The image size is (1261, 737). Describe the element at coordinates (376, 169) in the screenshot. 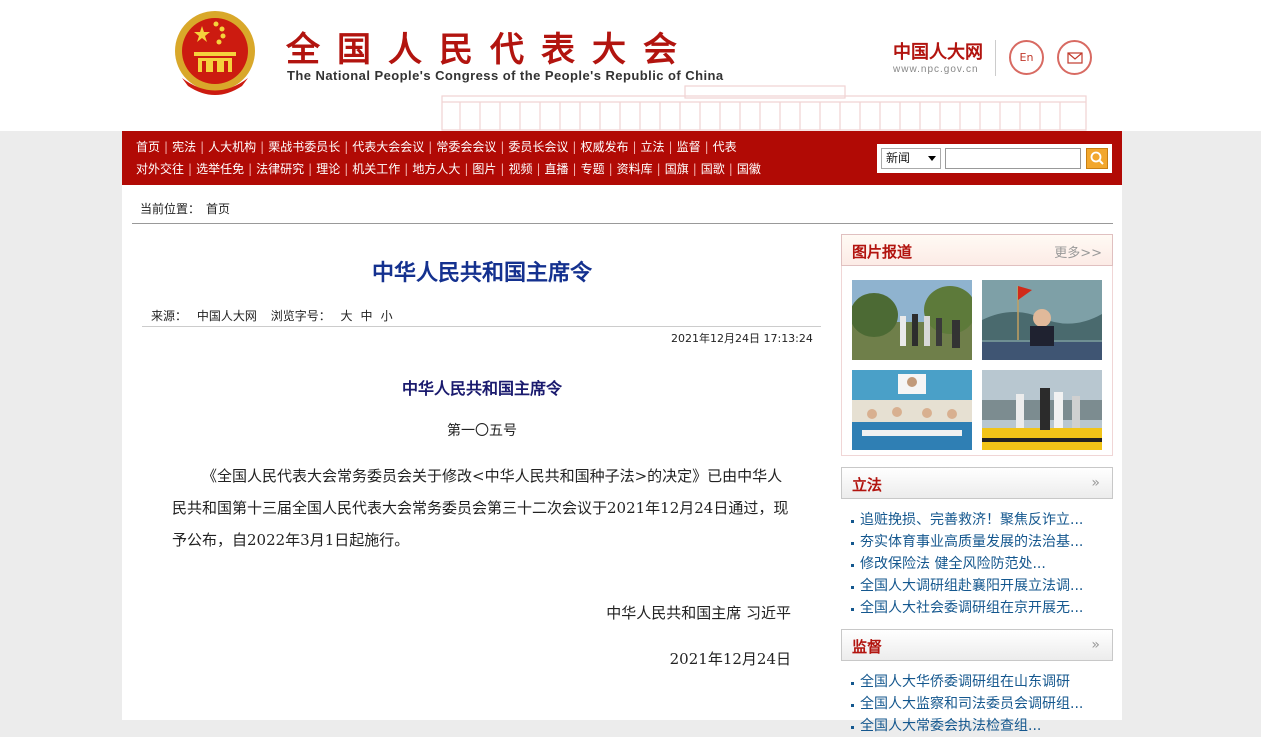

I see `nav-item-office-work: 机关工作` at that location.